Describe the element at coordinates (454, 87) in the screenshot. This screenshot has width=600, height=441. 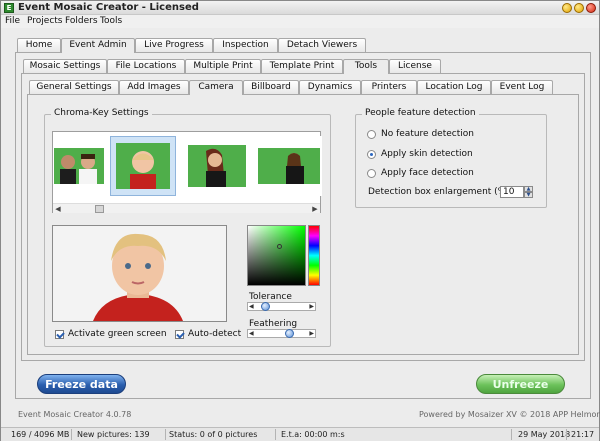
I see `tab-location-log: Location Log` at that location.